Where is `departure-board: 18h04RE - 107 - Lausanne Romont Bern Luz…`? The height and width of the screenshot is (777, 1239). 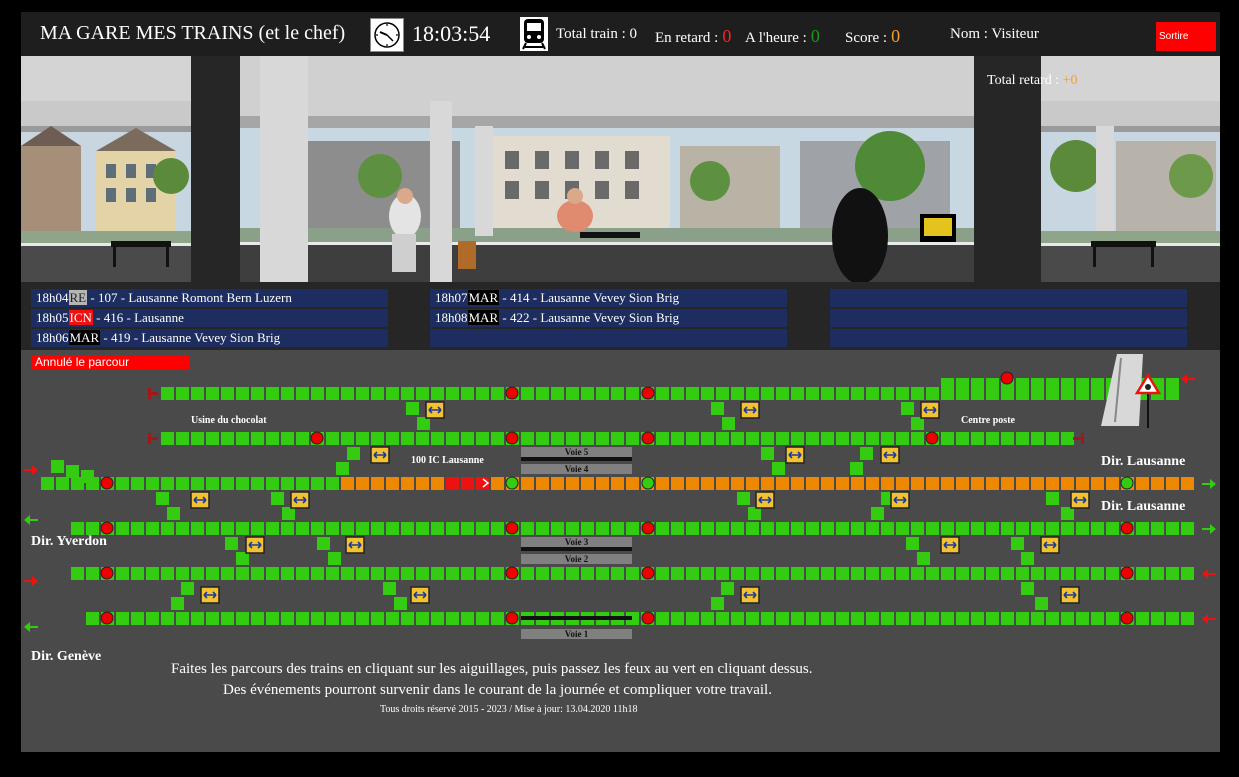
departure-board: 18h04RE - 107 - Lausanne Romont Bern Luz… is located at coordinates (620, 318).